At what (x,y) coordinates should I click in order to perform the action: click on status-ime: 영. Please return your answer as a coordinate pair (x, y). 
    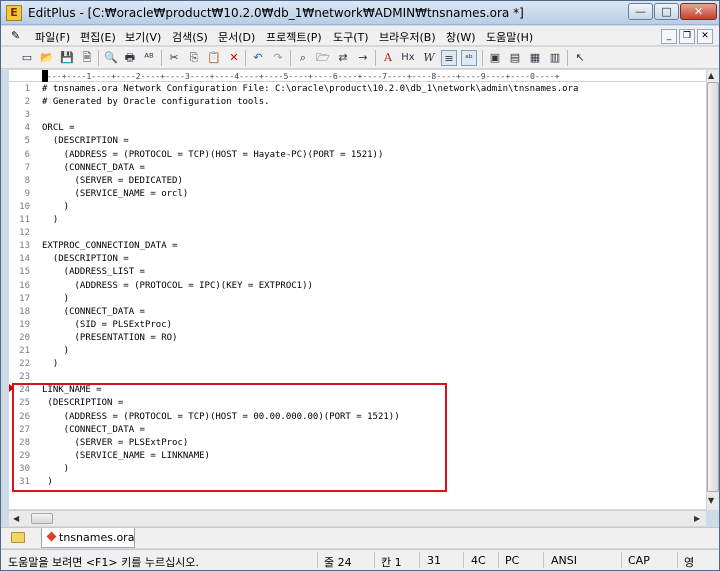
    Looking at the image, I should click on (689, 562).